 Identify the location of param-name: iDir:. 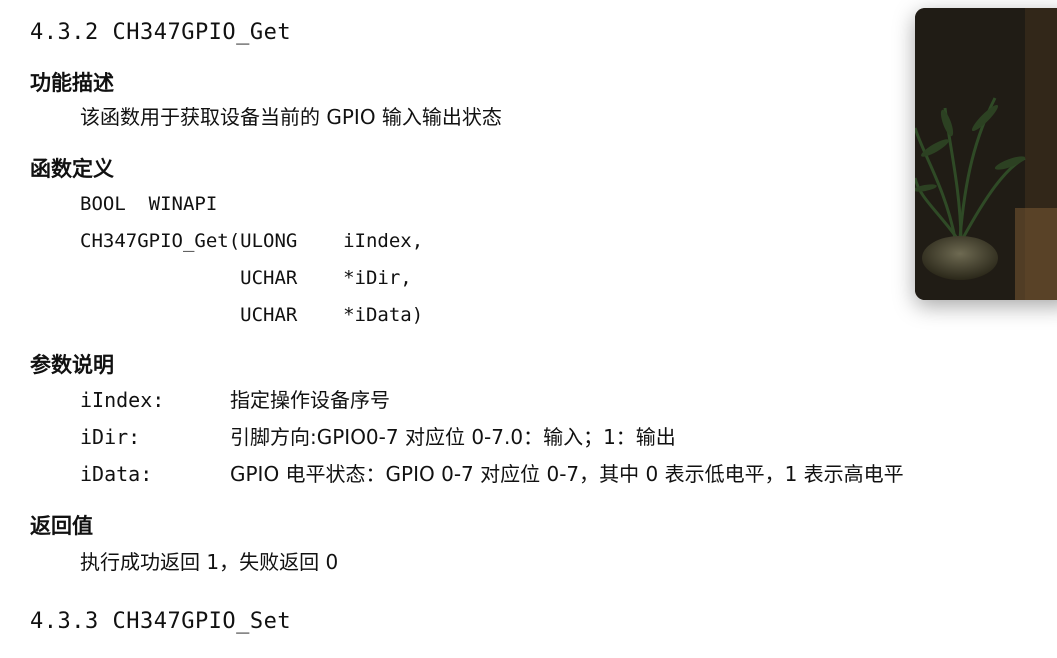
(110, 437).